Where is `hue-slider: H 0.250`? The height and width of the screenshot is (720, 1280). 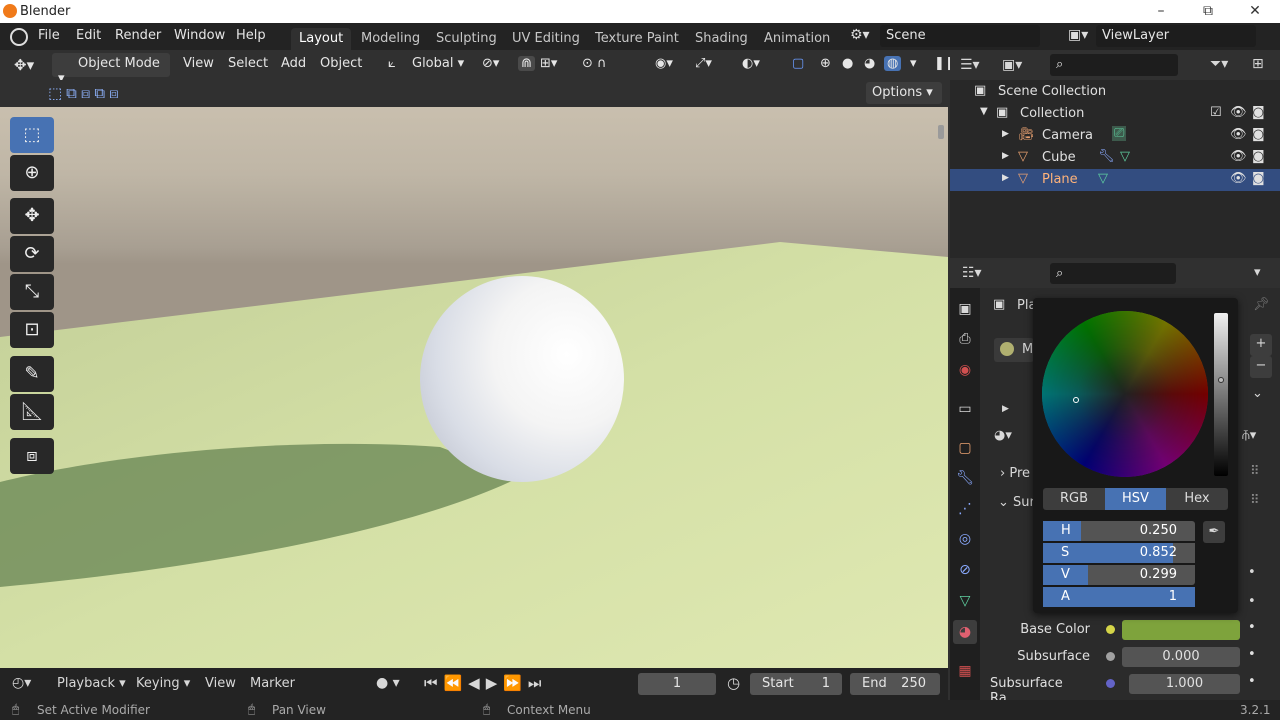
hue-slider: H 0.250 is located at coordinates (1119, 531).